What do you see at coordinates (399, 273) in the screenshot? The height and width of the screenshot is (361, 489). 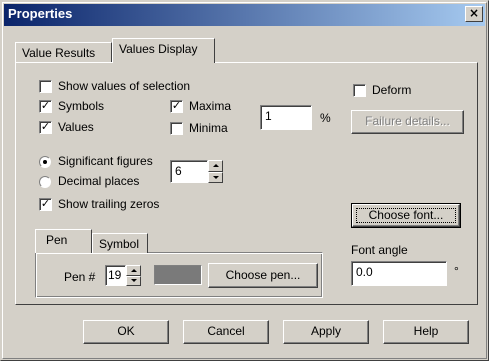 I see `font-angle-input: 0.0` at bounding box center [399, 273].